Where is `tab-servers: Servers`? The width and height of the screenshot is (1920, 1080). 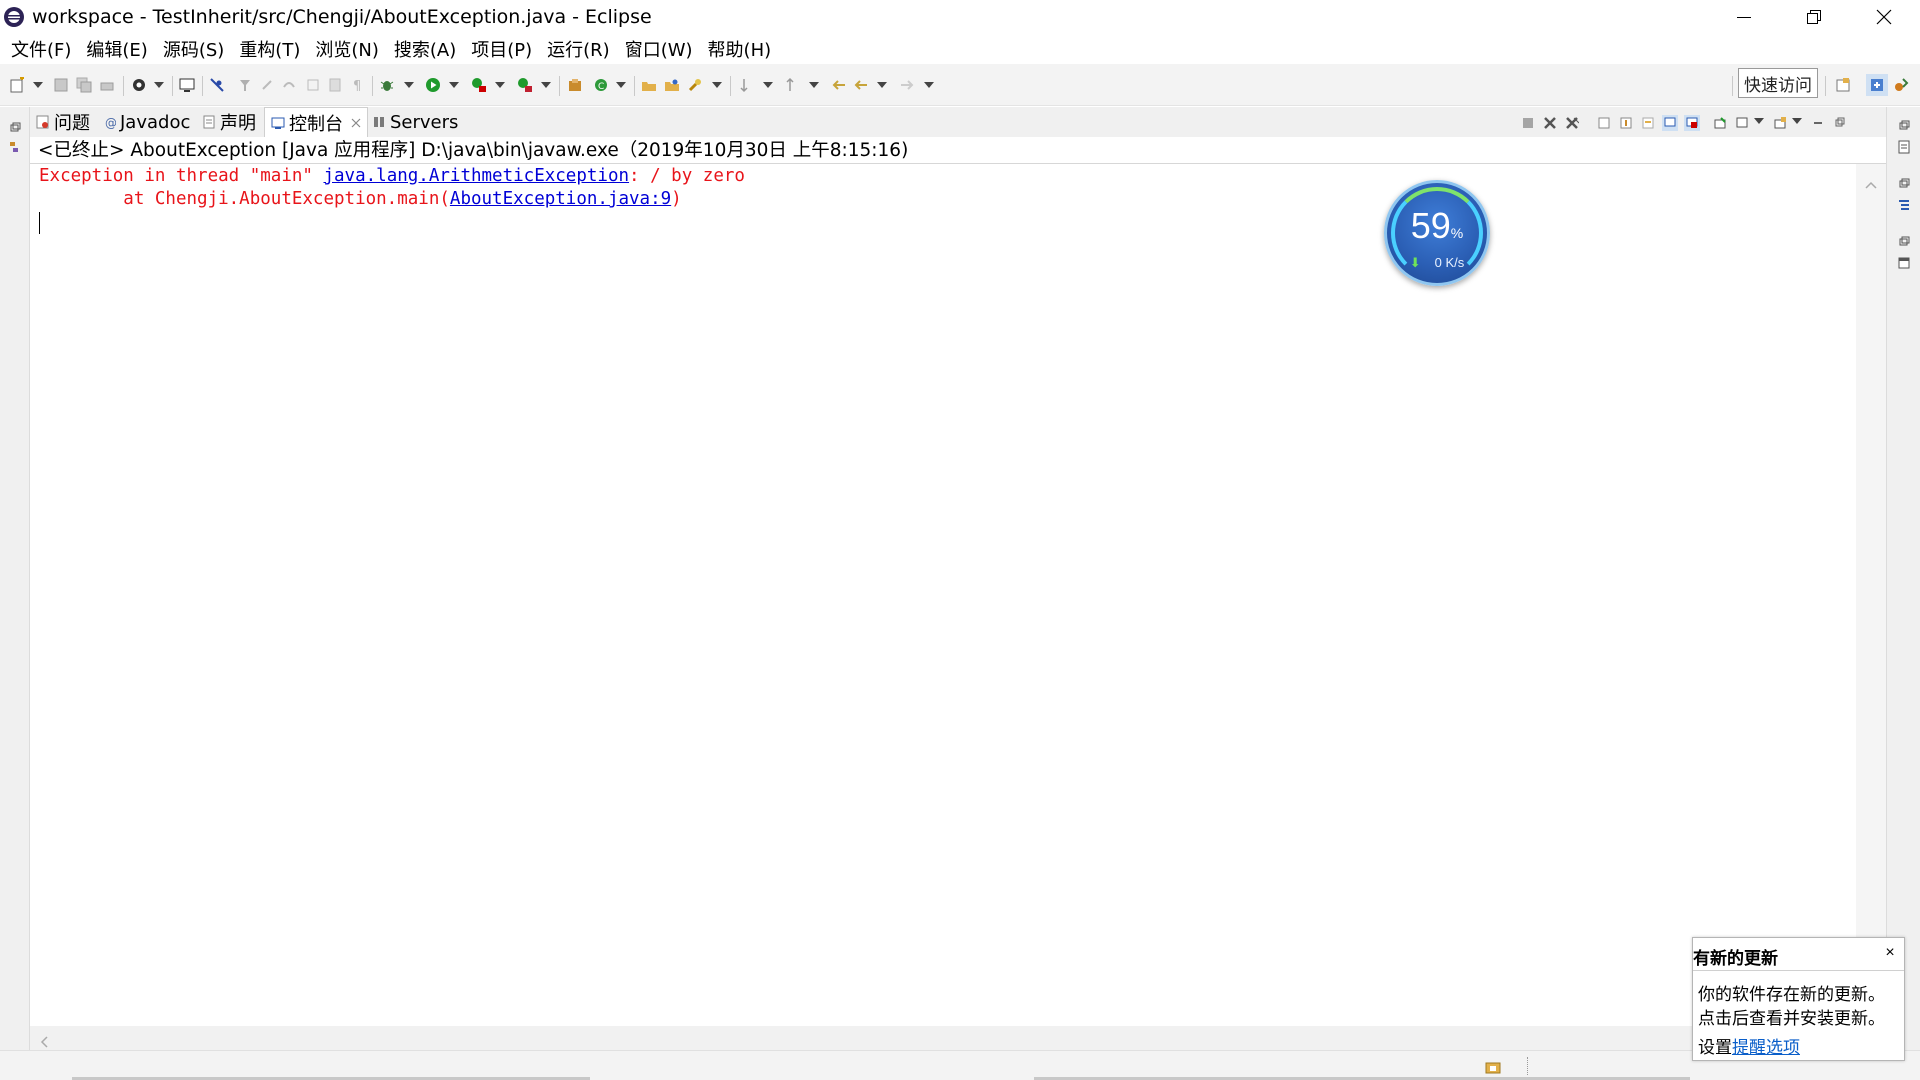 tab-servers: Servers is located at coordinates (415, 122).